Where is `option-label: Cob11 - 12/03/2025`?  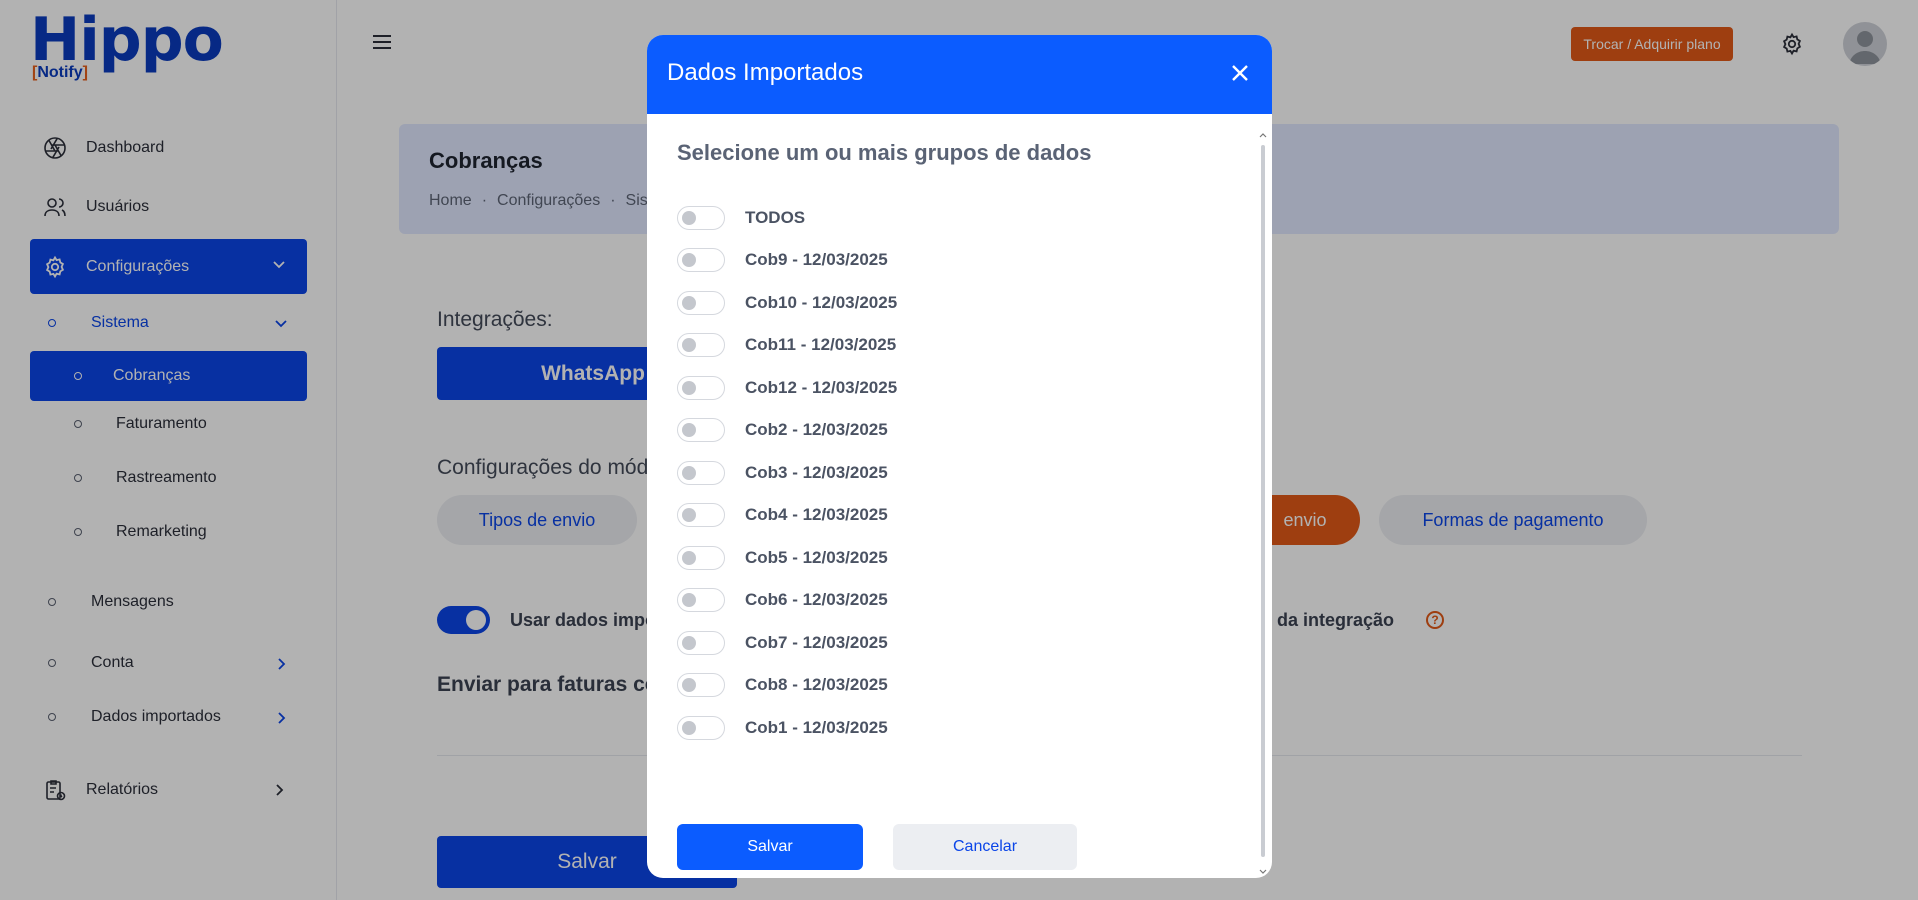
option-label: Cob11 - 12/03/2025 is located at coordinates (821, 344).